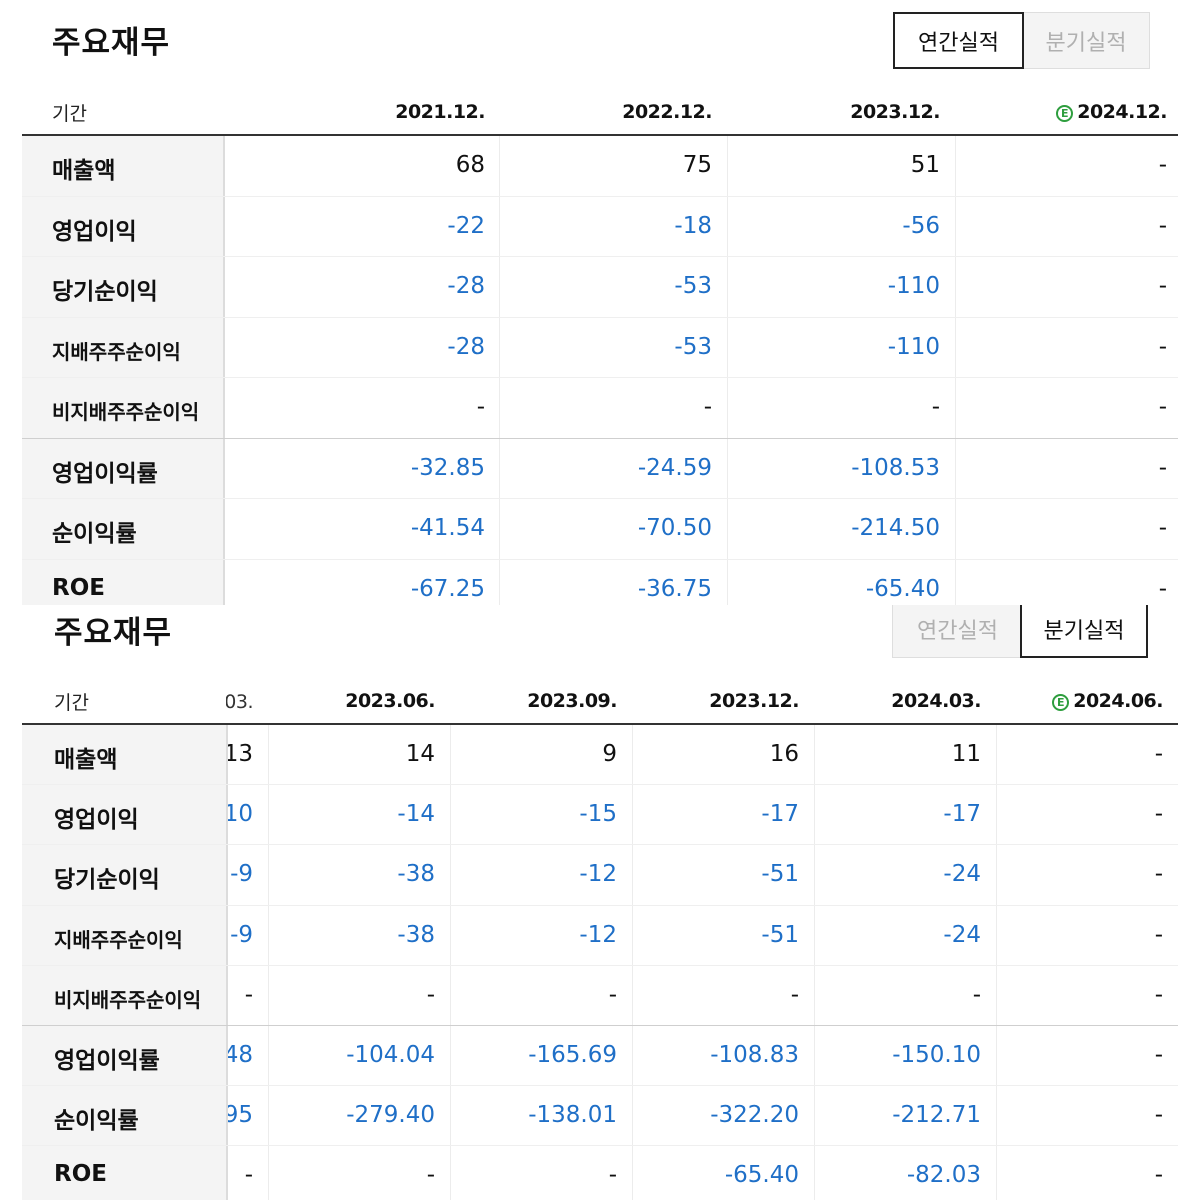  I want to click on period-header: 2022.12., so click(612, 112).